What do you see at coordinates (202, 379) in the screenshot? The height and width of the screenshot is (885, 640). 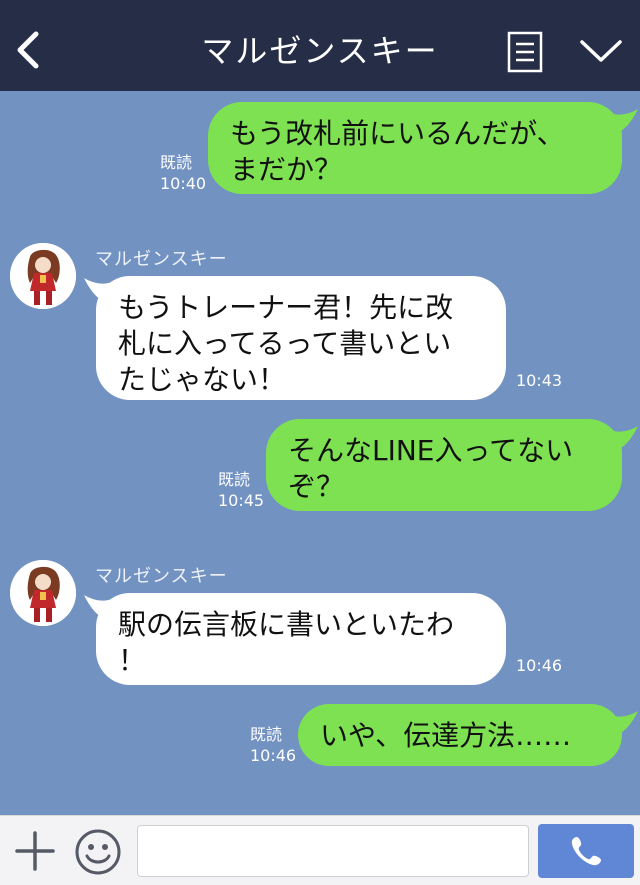 I see `message-line: たじゃない！` at bounding box center [202, 379].